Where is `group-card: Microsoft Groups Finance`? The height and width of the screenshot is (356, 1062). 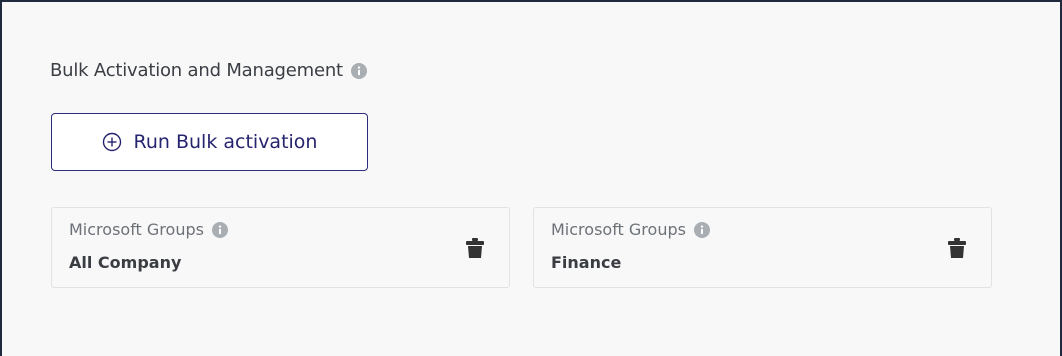 group-card: Microsoft Groups Finance is located at coordinates (762, 247).